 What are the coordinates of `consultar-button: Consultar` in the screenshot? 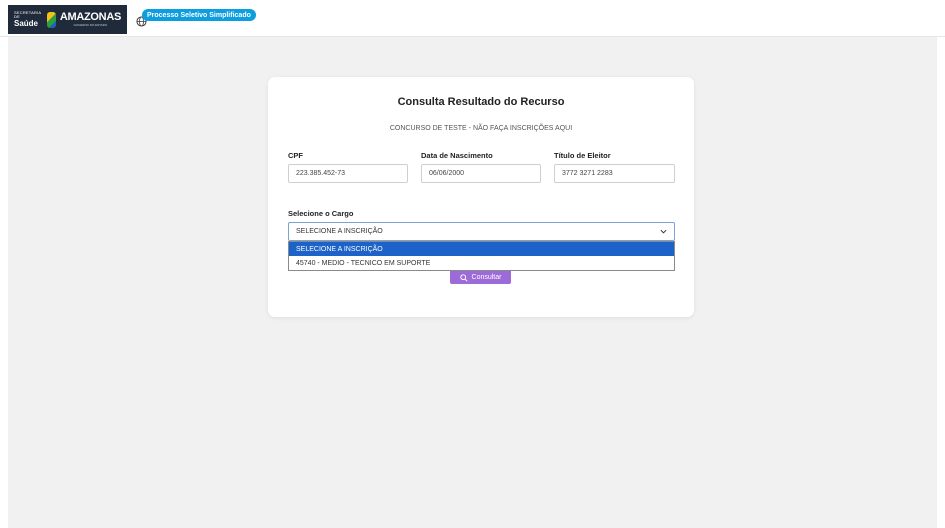 It's located at (480, 277).